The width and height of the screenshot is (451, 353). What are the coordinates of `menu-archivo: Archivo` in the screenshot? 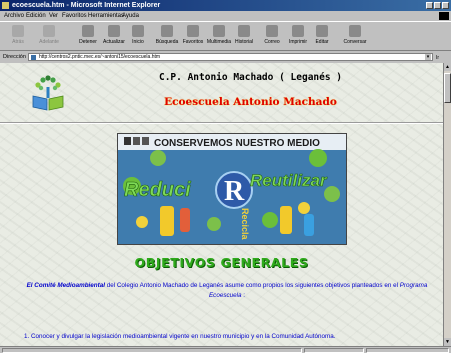 It's located at (14, 16).